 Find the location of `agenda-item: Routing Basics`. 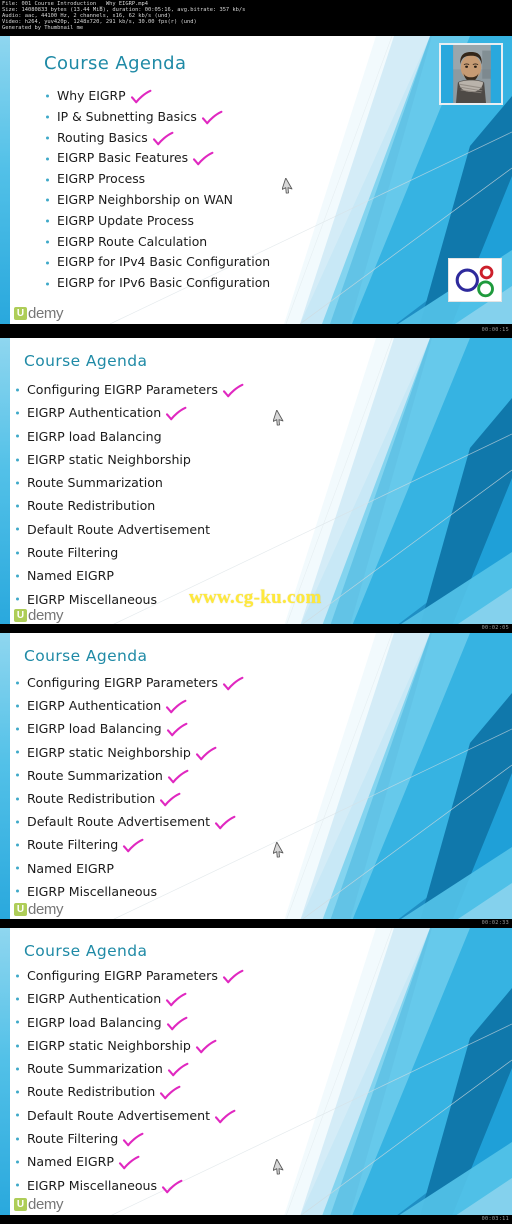

agenda-item: Routing Basics is located at coordinates (158, 138).